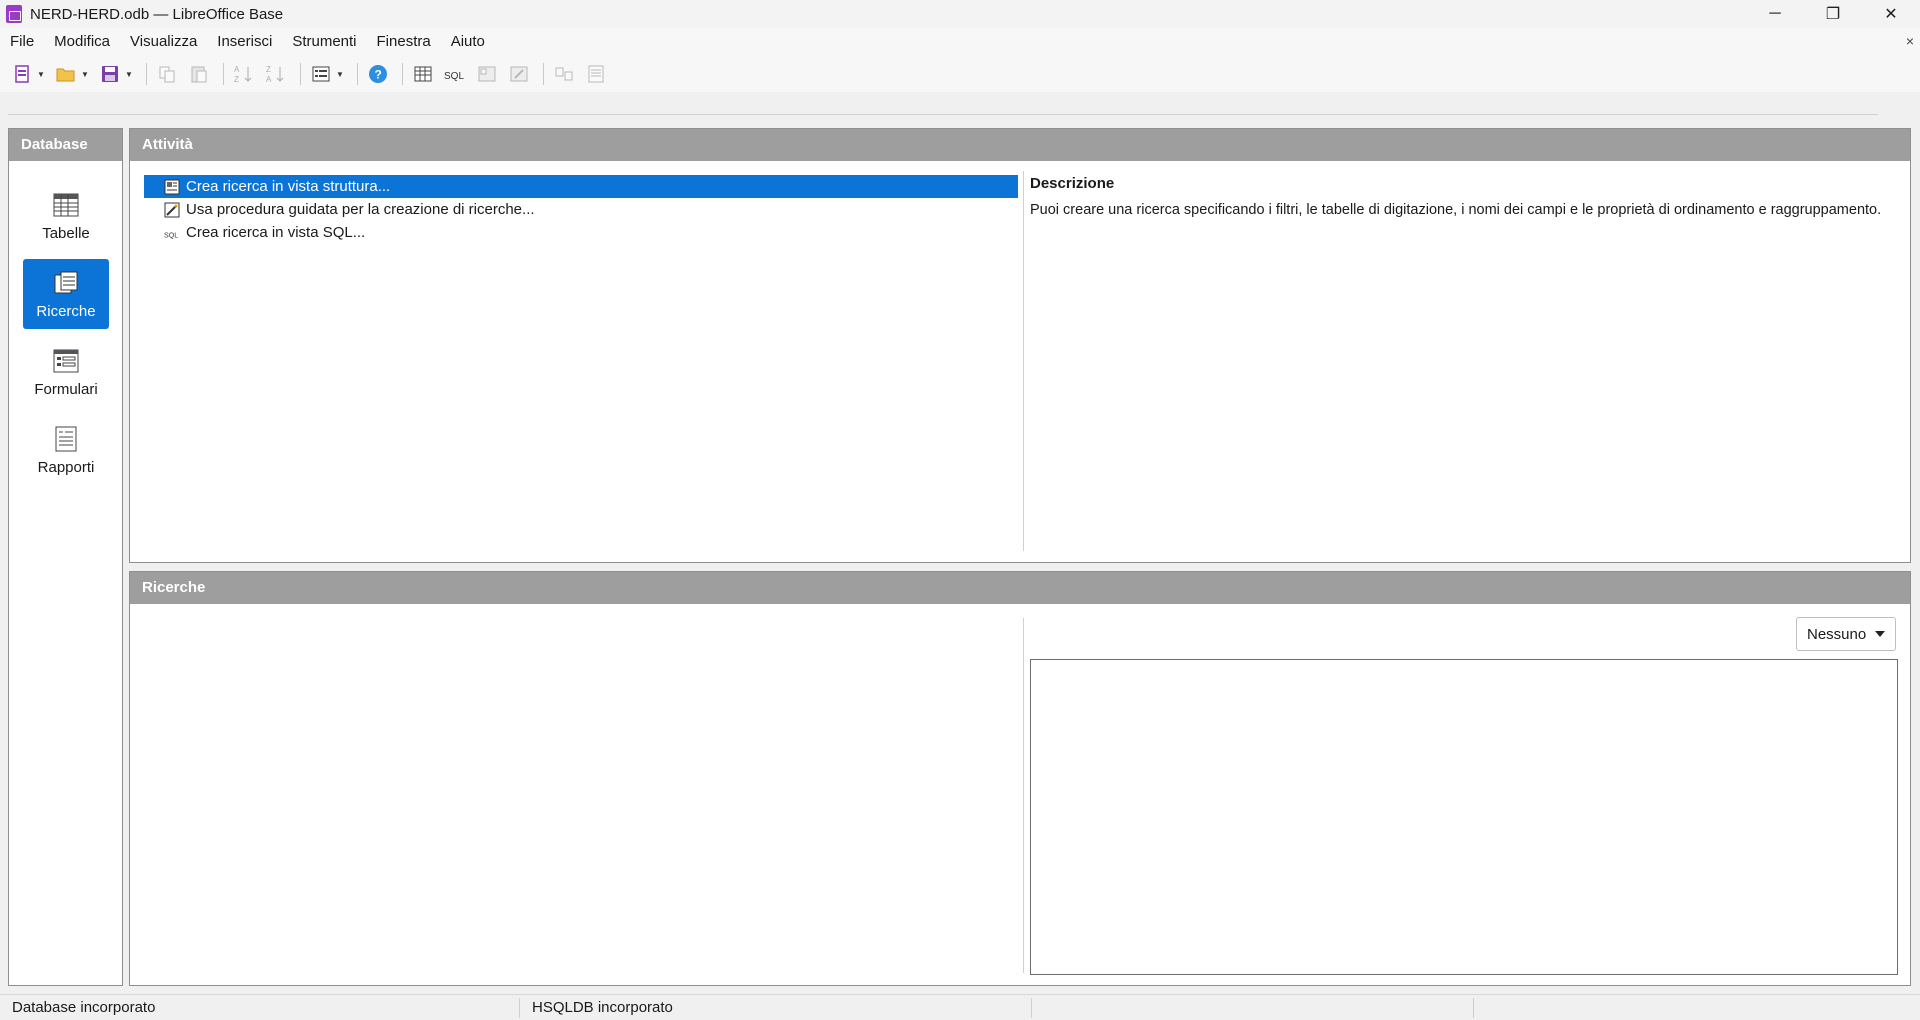 The width and height of the screenshot is (1920, 1020). What do you see at coordinates (172, 187) in the screenshot?
I see `design-view-icon` at bounding box center [172, 187].